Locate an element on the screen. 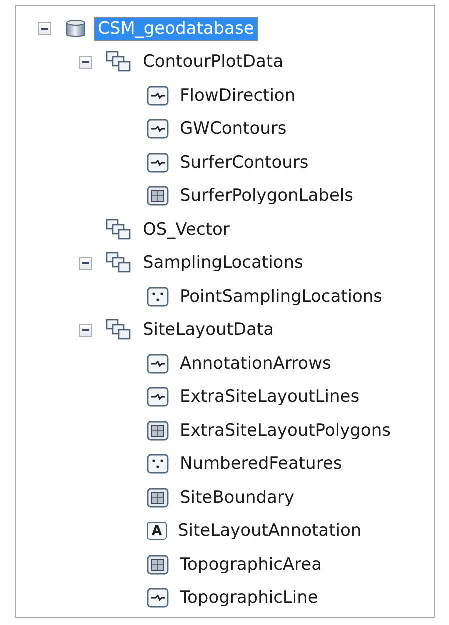  tree-item: ExtraSiteLayoutLines is located at coordinates (270, 397).